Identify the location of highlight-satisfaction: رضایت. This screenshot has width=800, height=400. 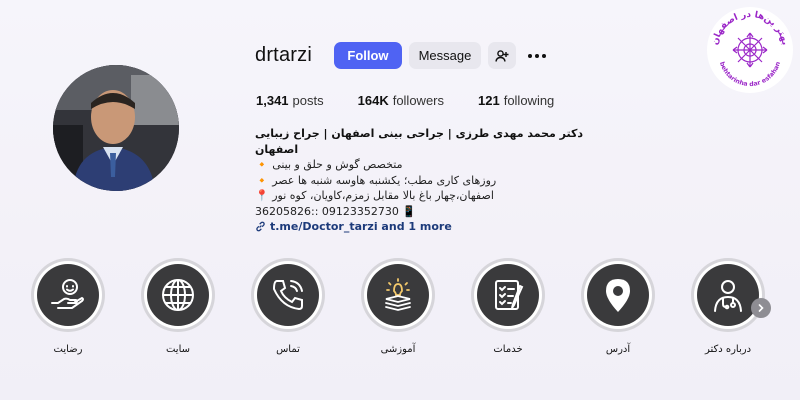
(68, 306).